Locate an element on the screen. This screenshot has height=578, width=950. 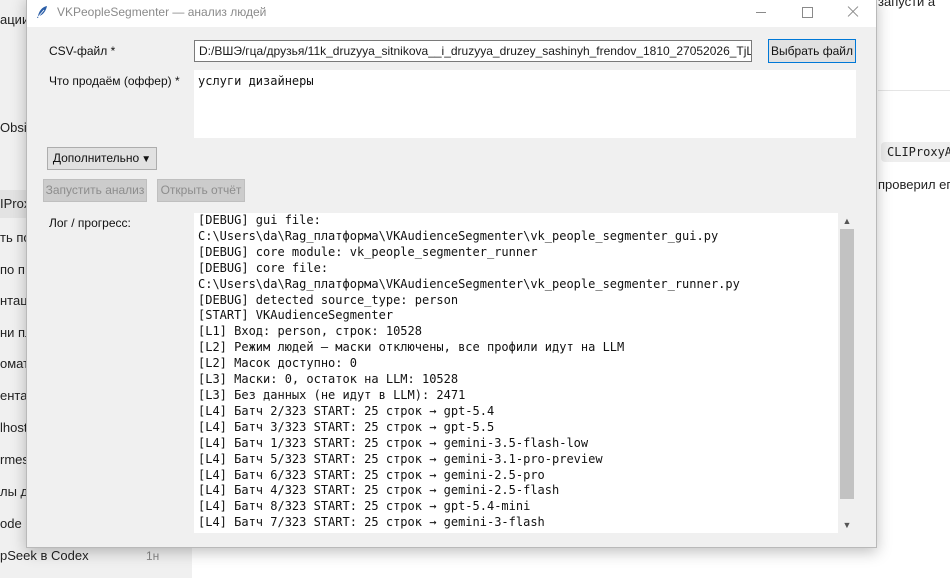
background-sidebar-item: ode is located at coordinates (11, 523).